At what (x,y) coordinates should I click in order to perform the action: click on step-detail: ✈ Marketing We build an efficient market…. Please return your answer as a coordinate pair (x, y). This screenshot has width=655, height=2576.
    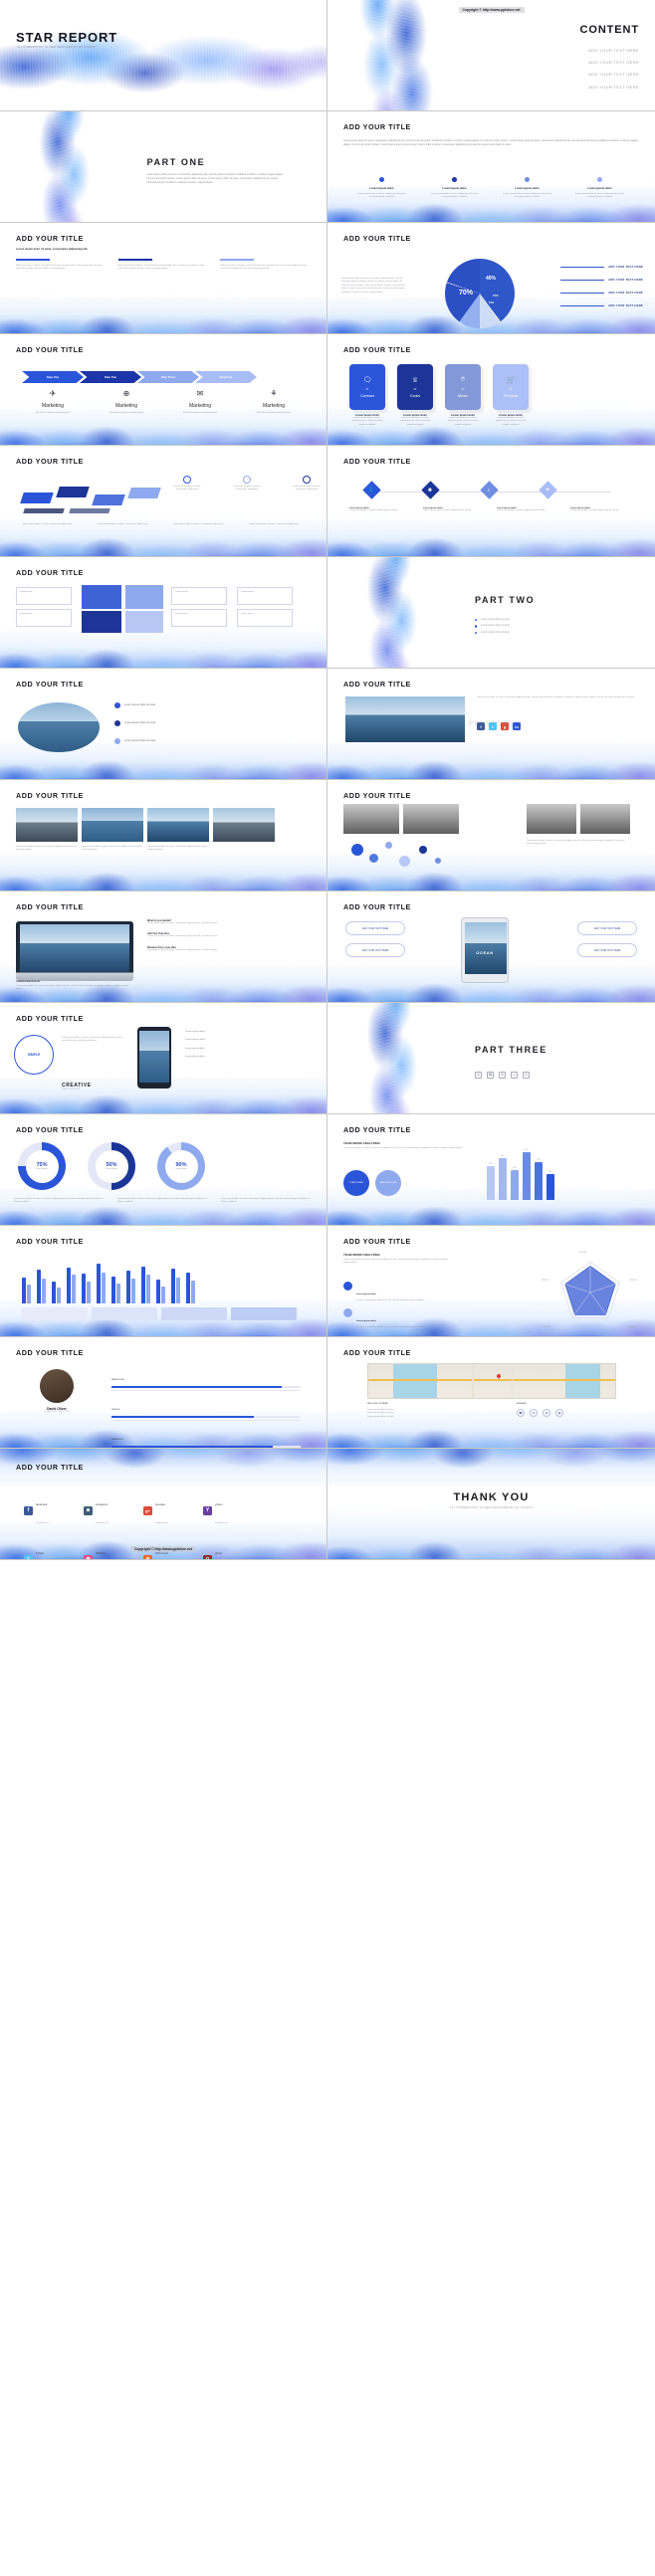
    Looking at the image, I should click on (53, 402).